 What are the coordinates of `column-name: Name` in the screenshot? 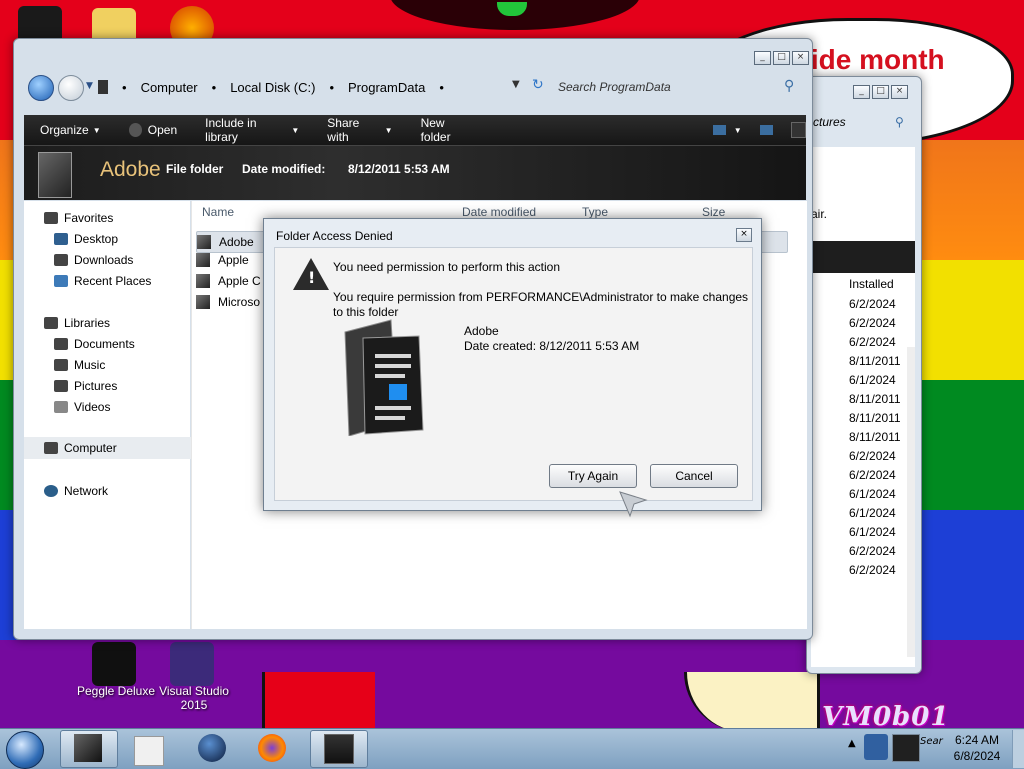 It's located at (218, 212).